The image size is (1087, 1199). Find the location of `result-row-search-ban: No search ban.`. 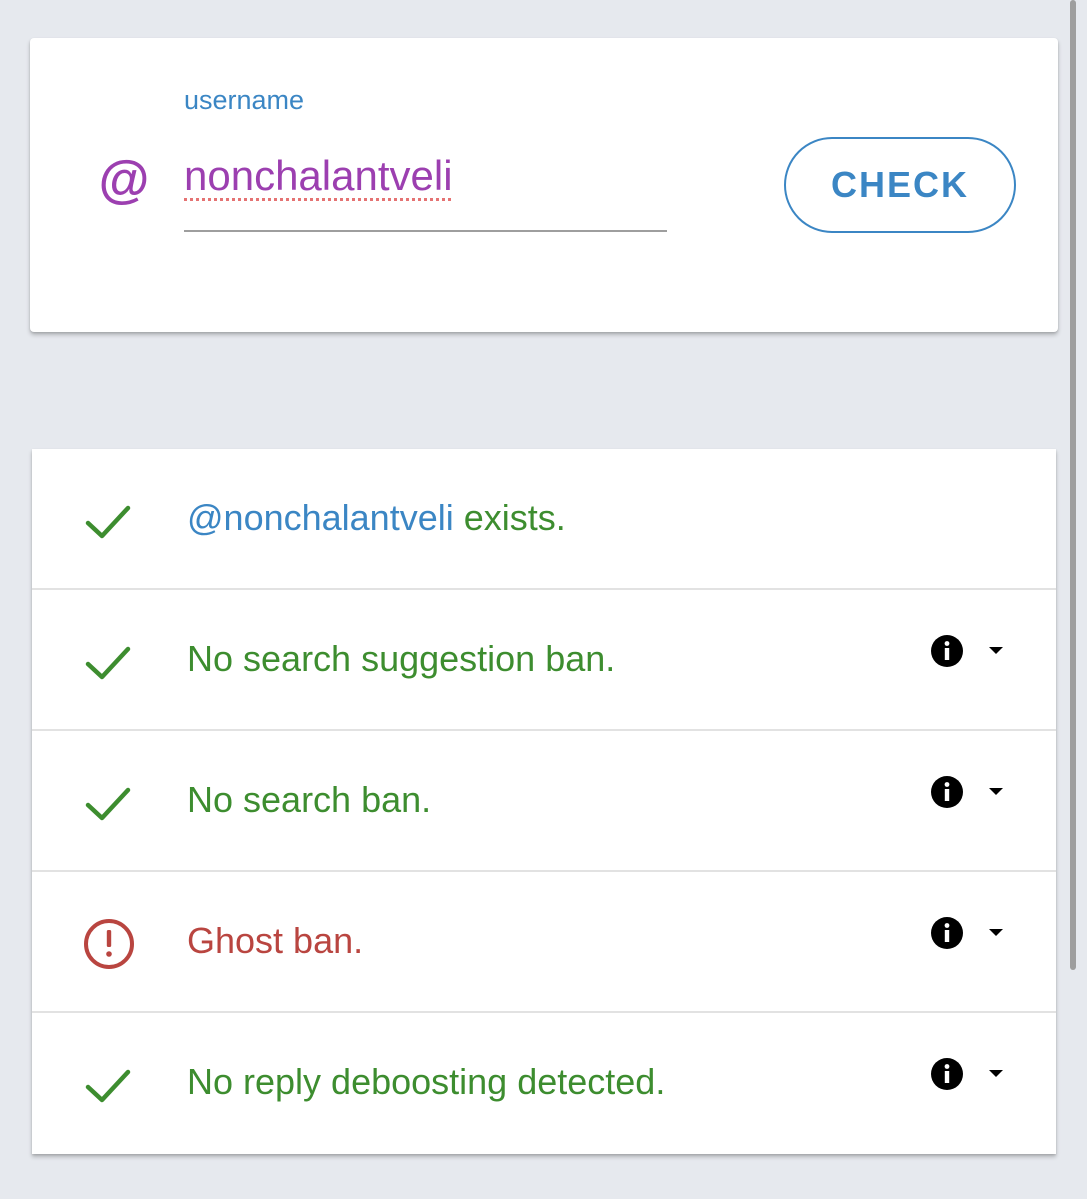

result-row-search-ban: No search ban. is located at coordinates (544, 801).